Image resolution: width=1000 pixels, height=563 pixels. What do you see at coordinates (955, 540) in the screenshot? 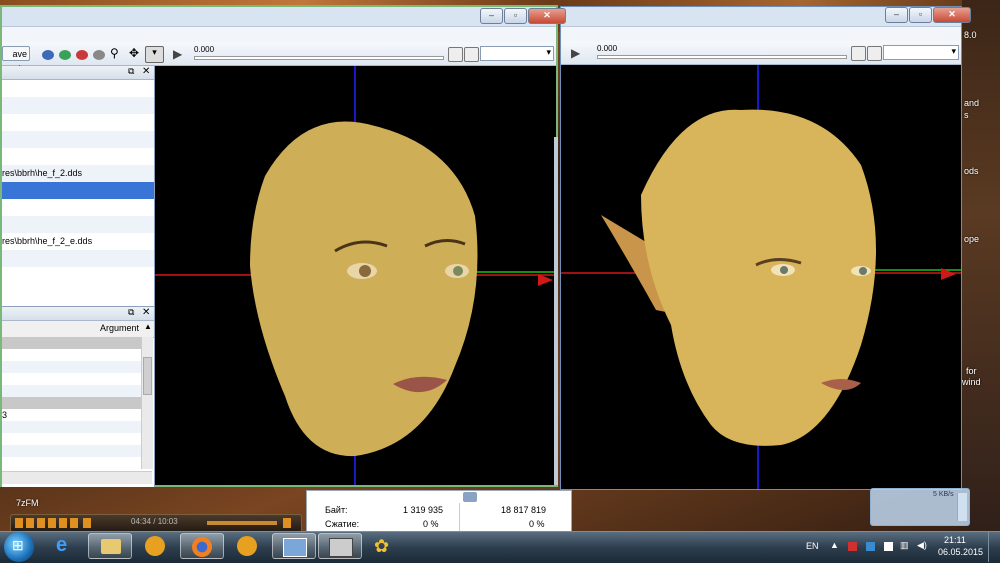
I see `clock-time: 21:11` at bounding box center [955, 540].